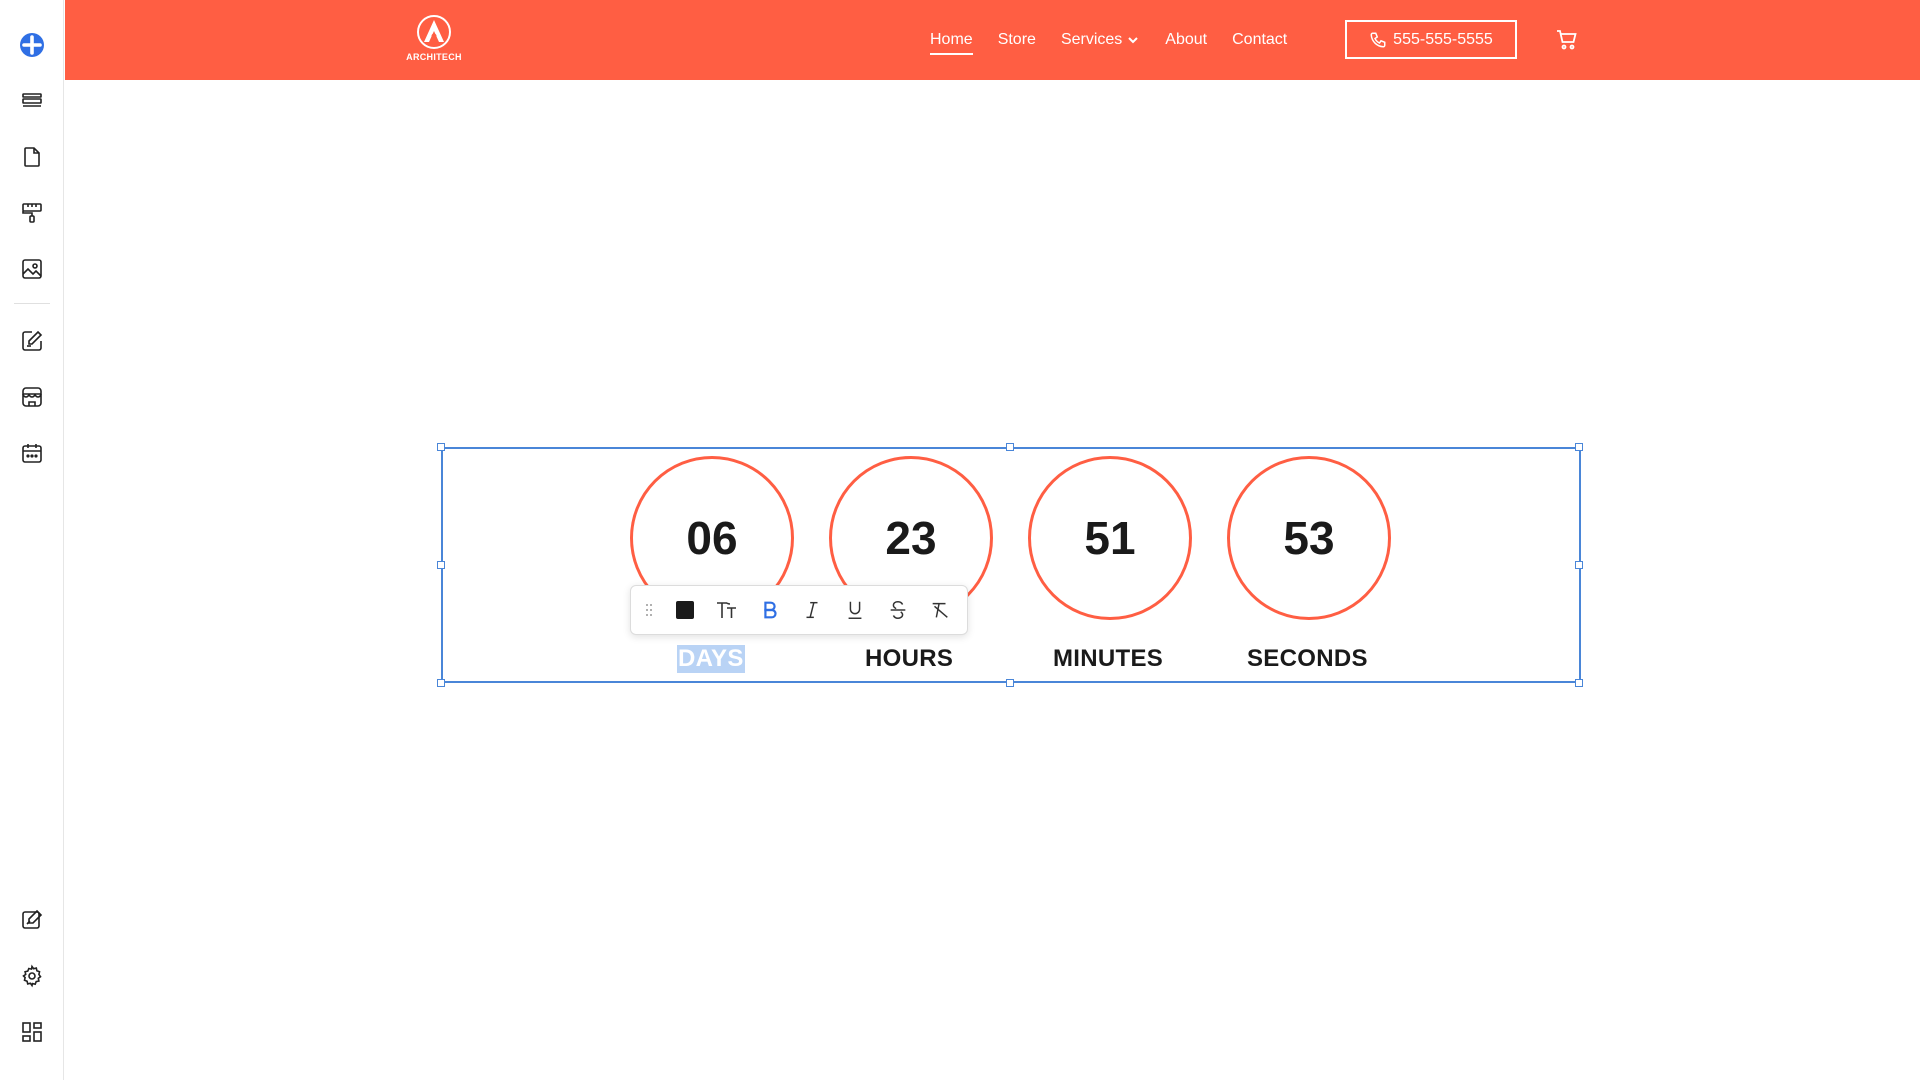 This screenshot has width=1920, height=1080. Describe the element at coordinates (1579, 447) in the screenshot. I see `resize-handle-top-right` at that location.